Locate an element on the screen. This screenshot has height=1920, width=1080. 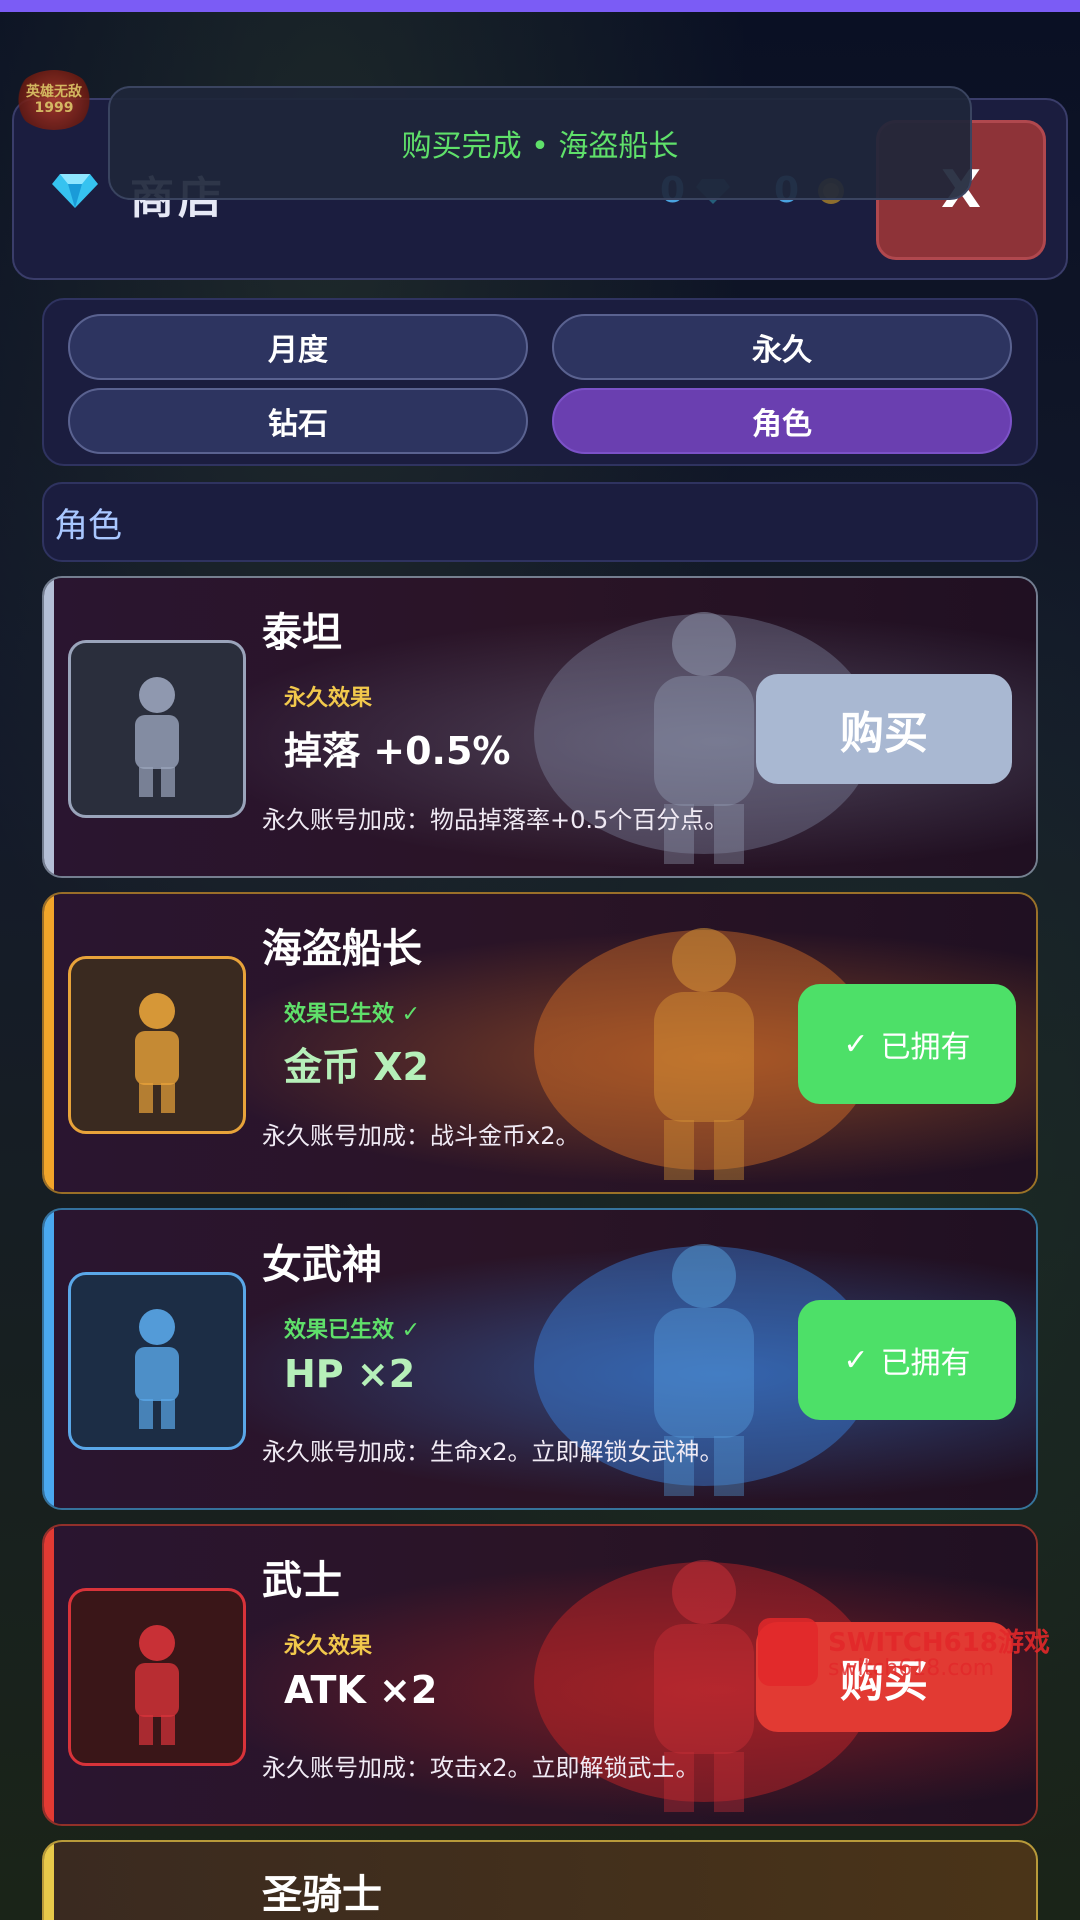
tab-monthly: 月度 is located at coordinates (298, 347).